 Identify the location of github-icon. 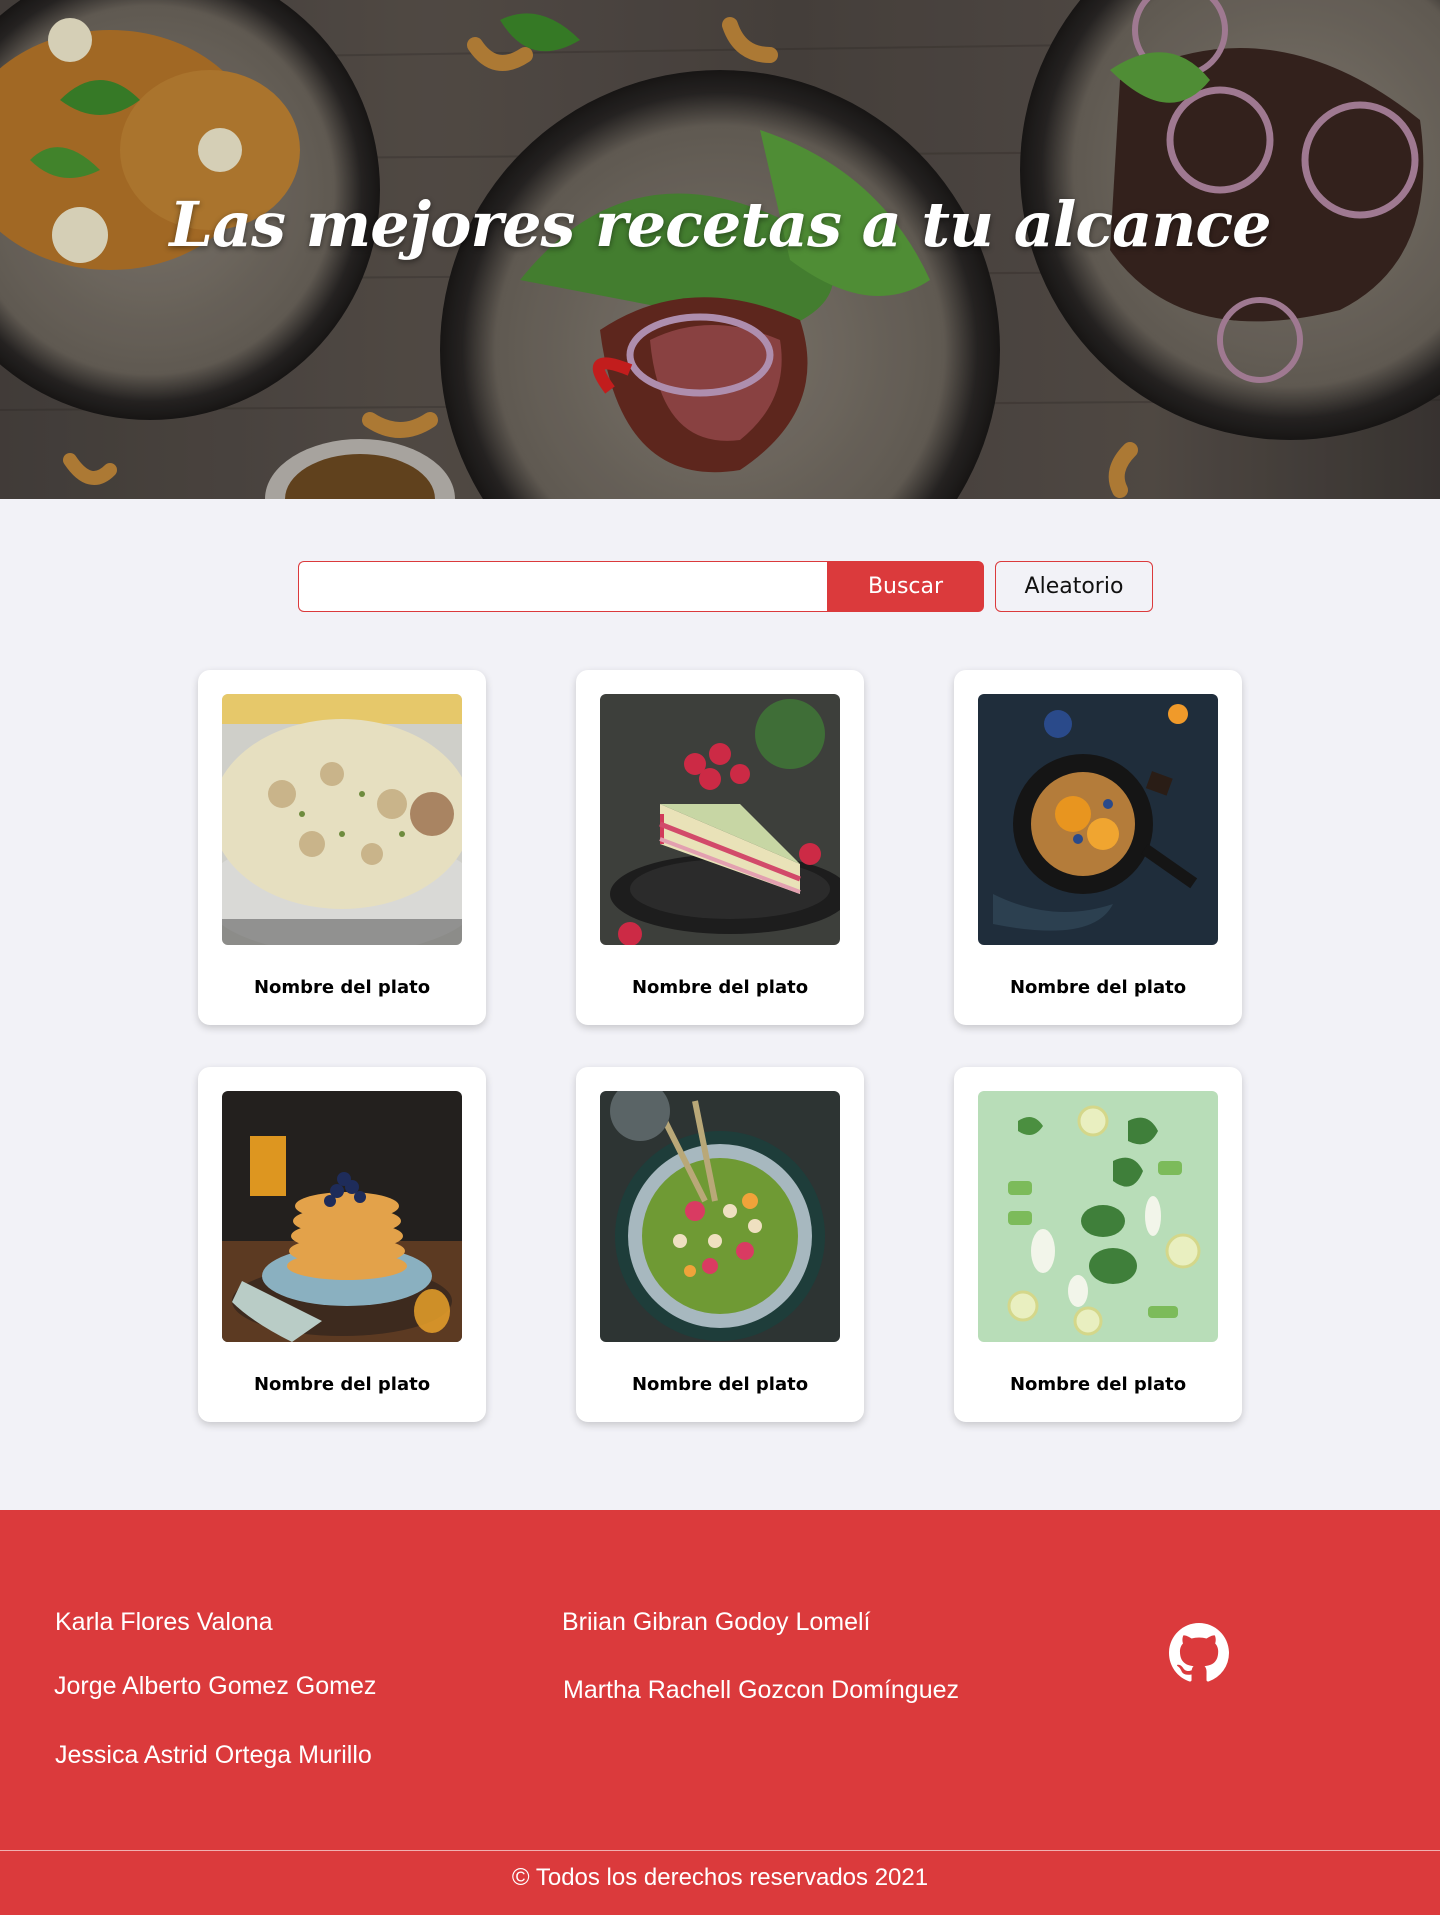
(1199, 1653).